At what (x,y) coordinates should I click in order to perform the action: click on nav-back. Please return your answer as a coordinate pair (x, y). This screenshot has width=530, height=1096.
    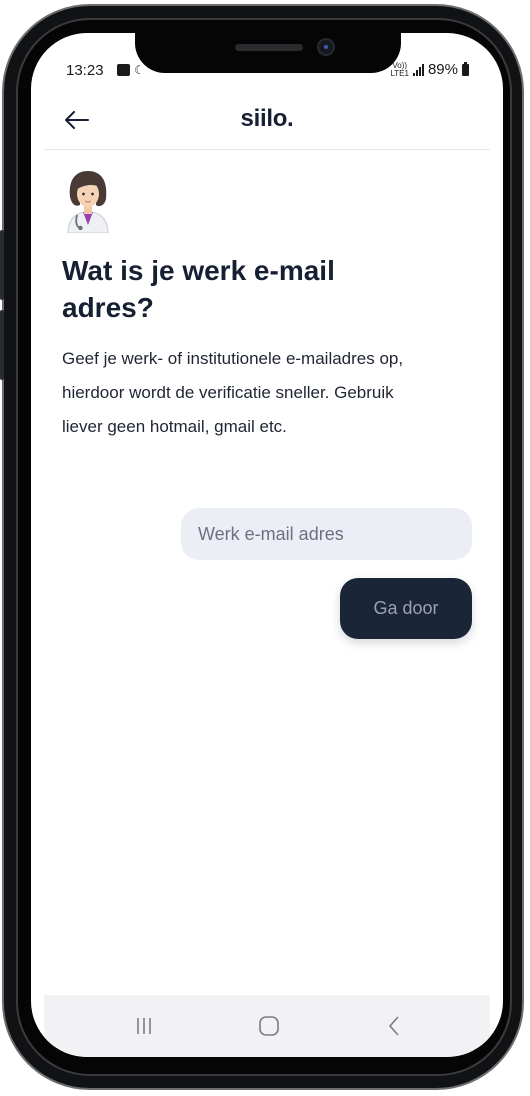
    Looking at the image, I should click on (394, 1026).